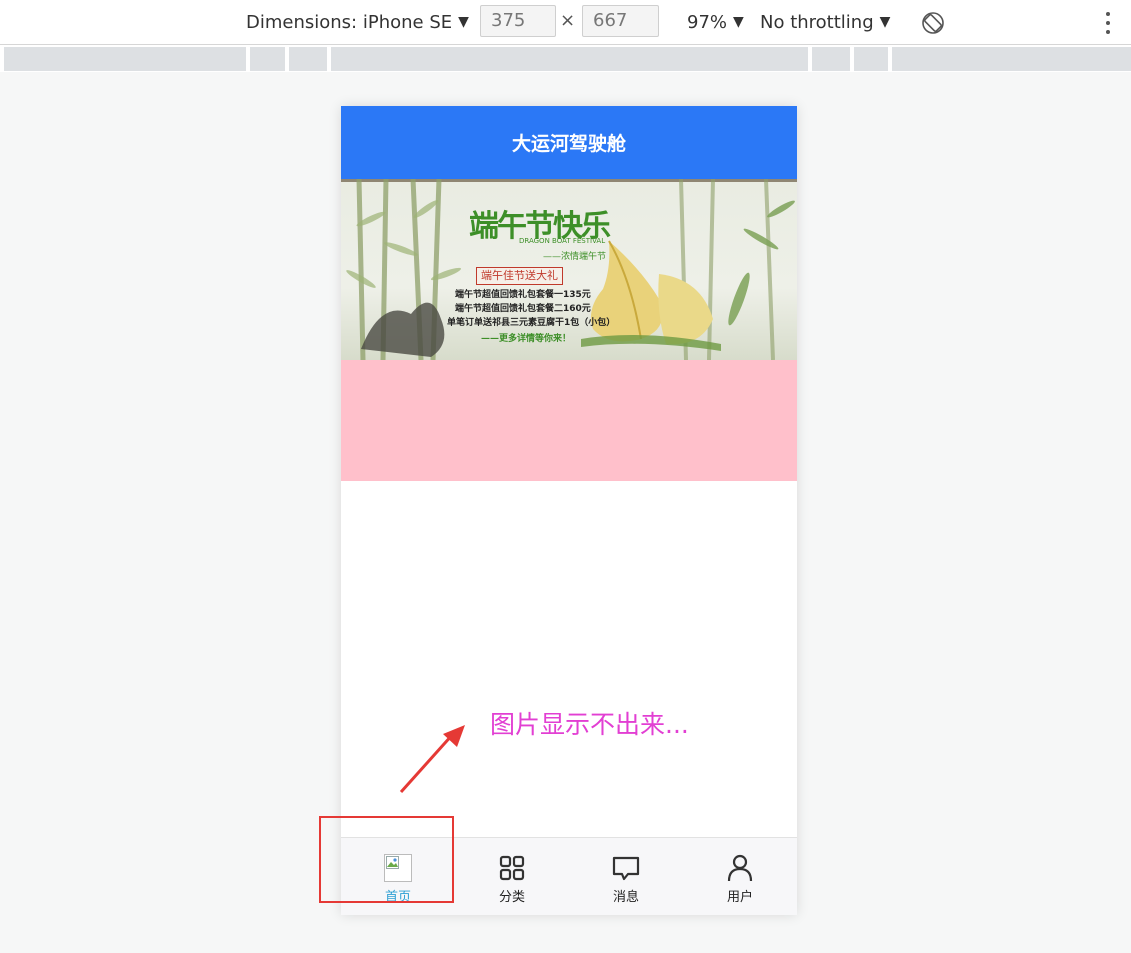  Describe the element at coordinates (620, 21) in the screenshot. I see `height-input: 667` at that location.